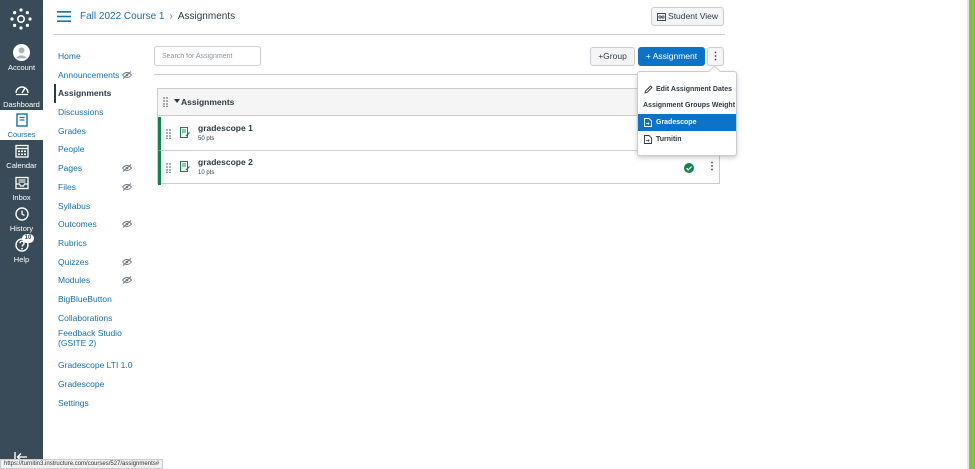  What do you see at coordinates (69, 56) in the screenshot?
I see `course-nav-label: Home` at bounding box center [69, 56].